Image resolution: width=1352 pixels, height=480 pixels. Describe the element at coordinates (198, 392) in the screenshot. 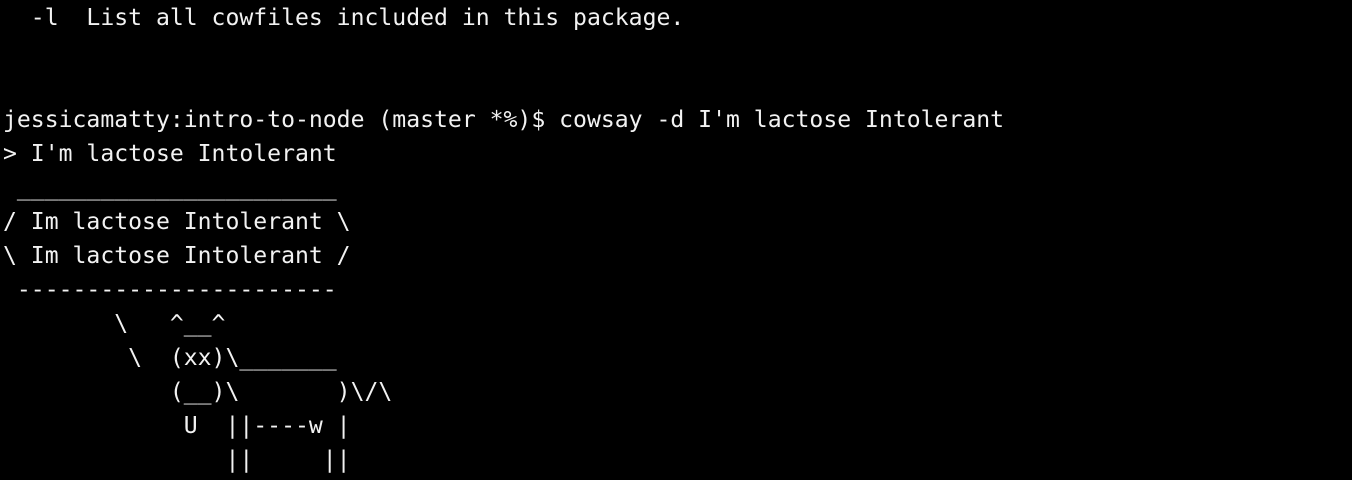

I see `cow-art-line: (__)\ )\/\` at that location.